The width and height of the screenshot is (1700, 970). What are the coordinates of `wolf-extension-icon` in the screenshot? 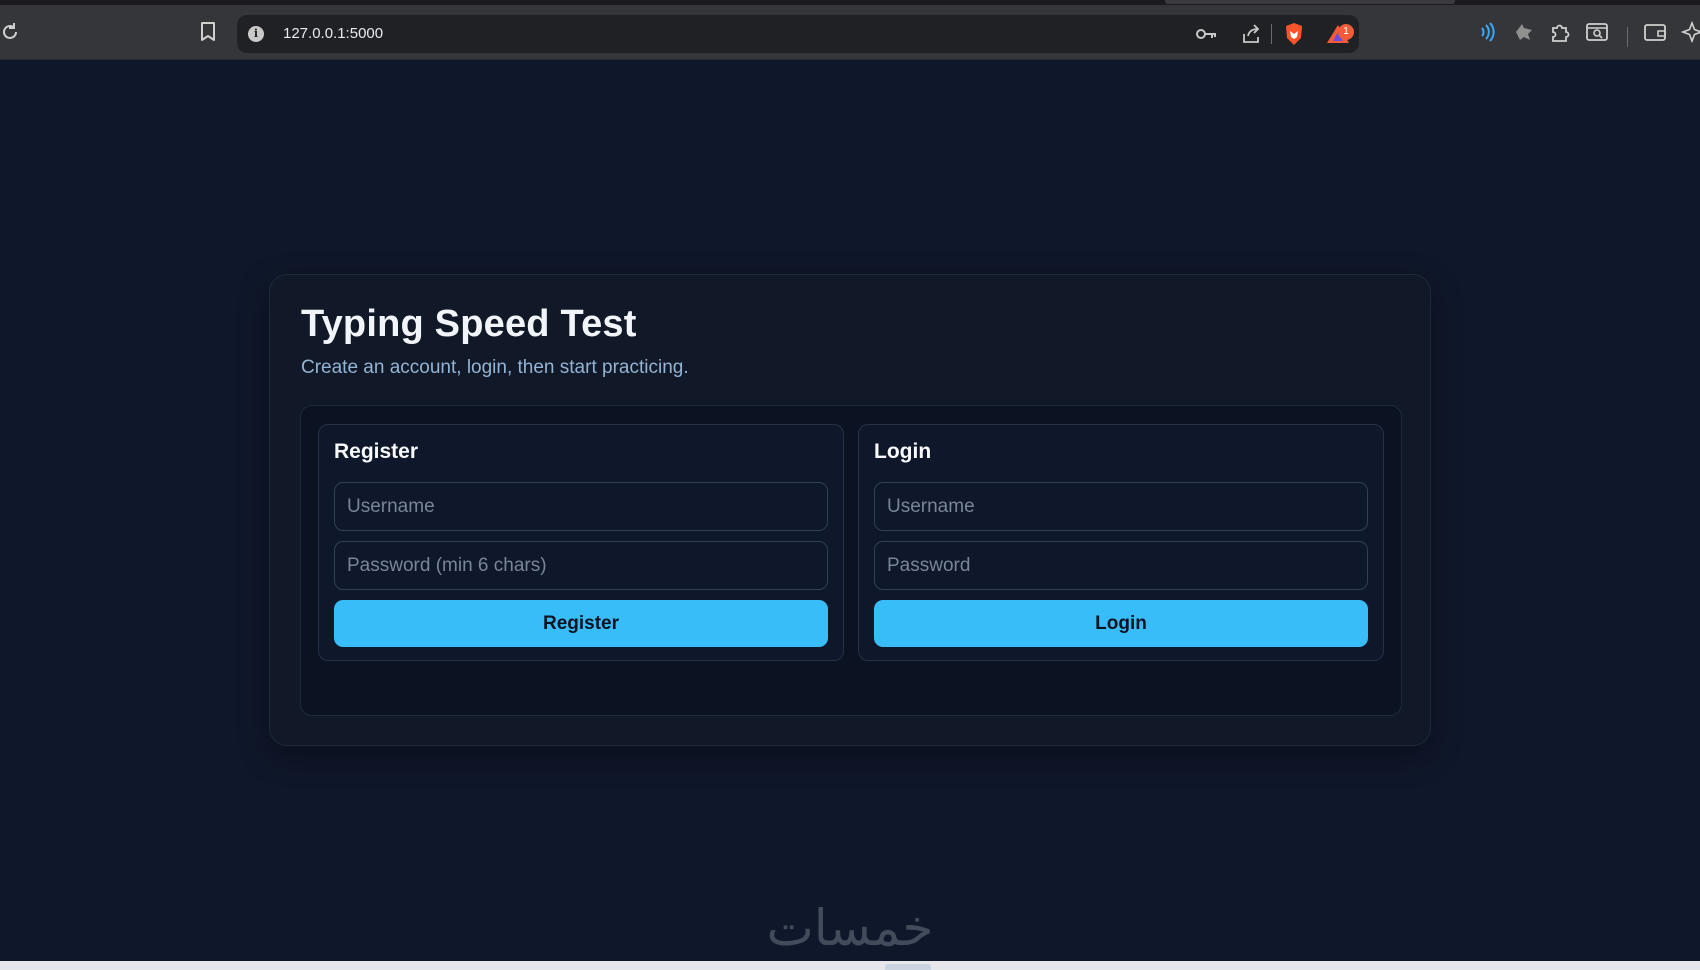 It's located at (1524, 32).